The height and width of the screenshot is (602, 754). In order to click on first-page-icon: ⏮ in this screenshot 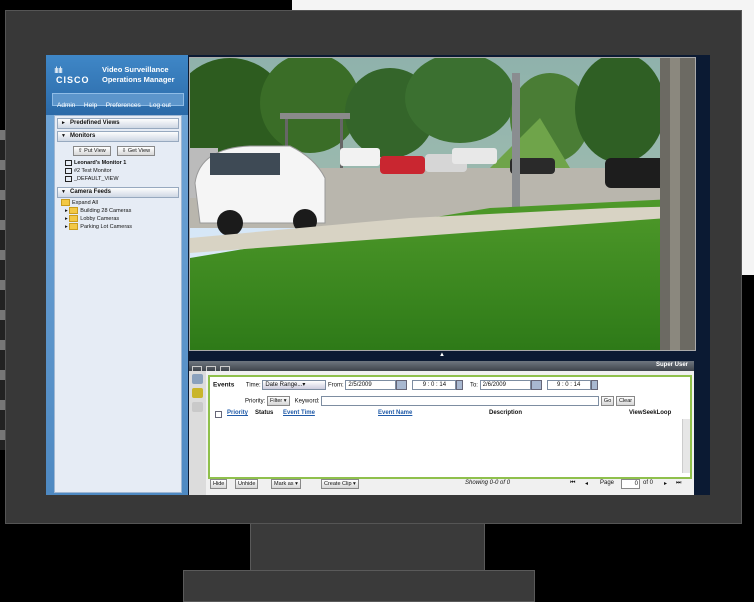, I will do `click(572, 483)`.